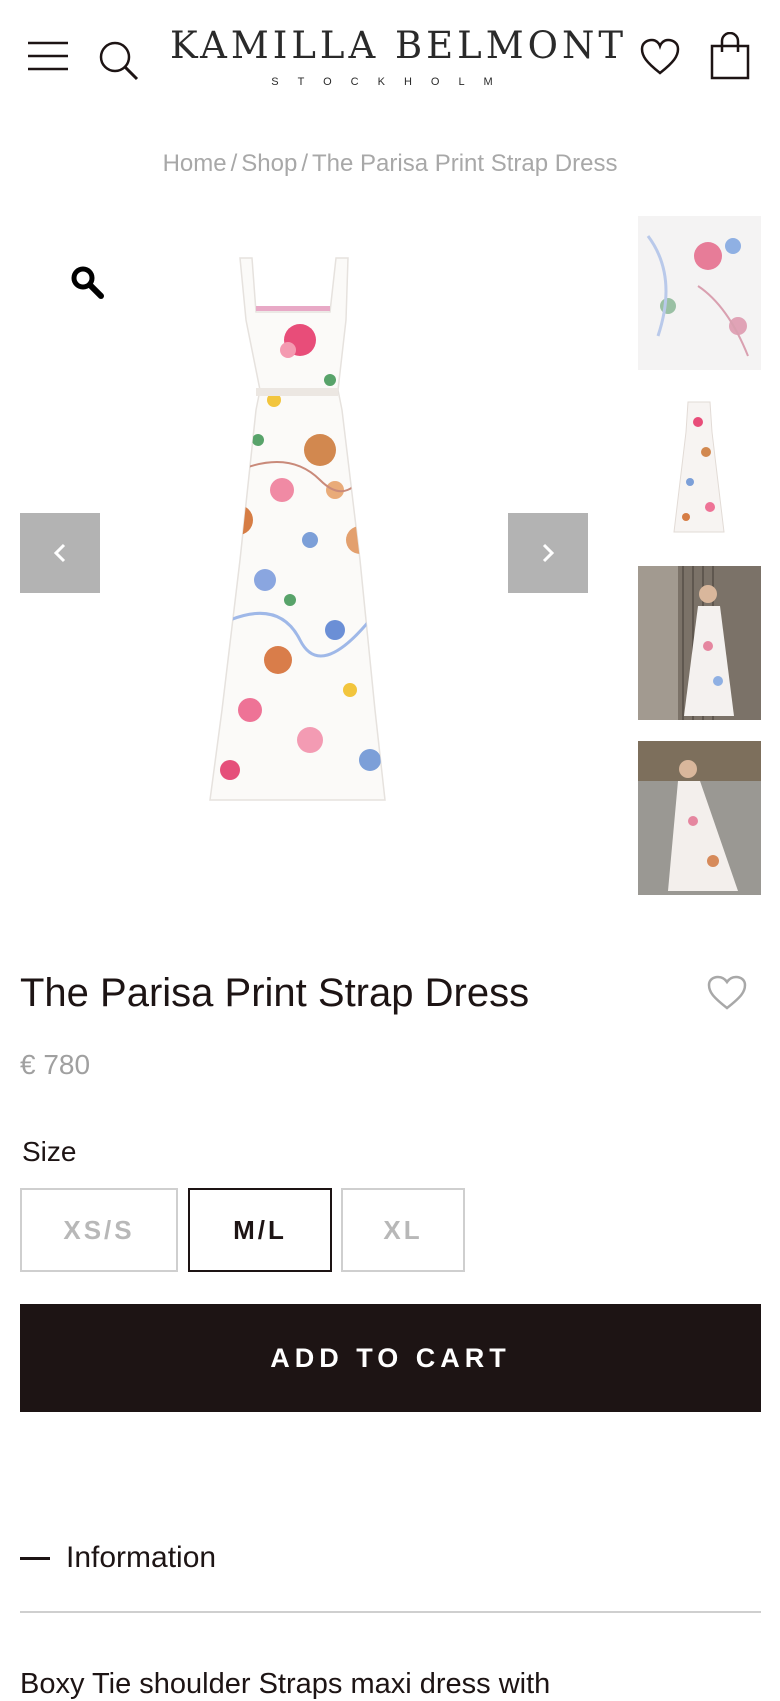 The width and height of the screenshot is (780, 1701). What do you see at coordinates (730, 56) in the screenshot?
I see `bag-icon` at bounding box center [730, 56].